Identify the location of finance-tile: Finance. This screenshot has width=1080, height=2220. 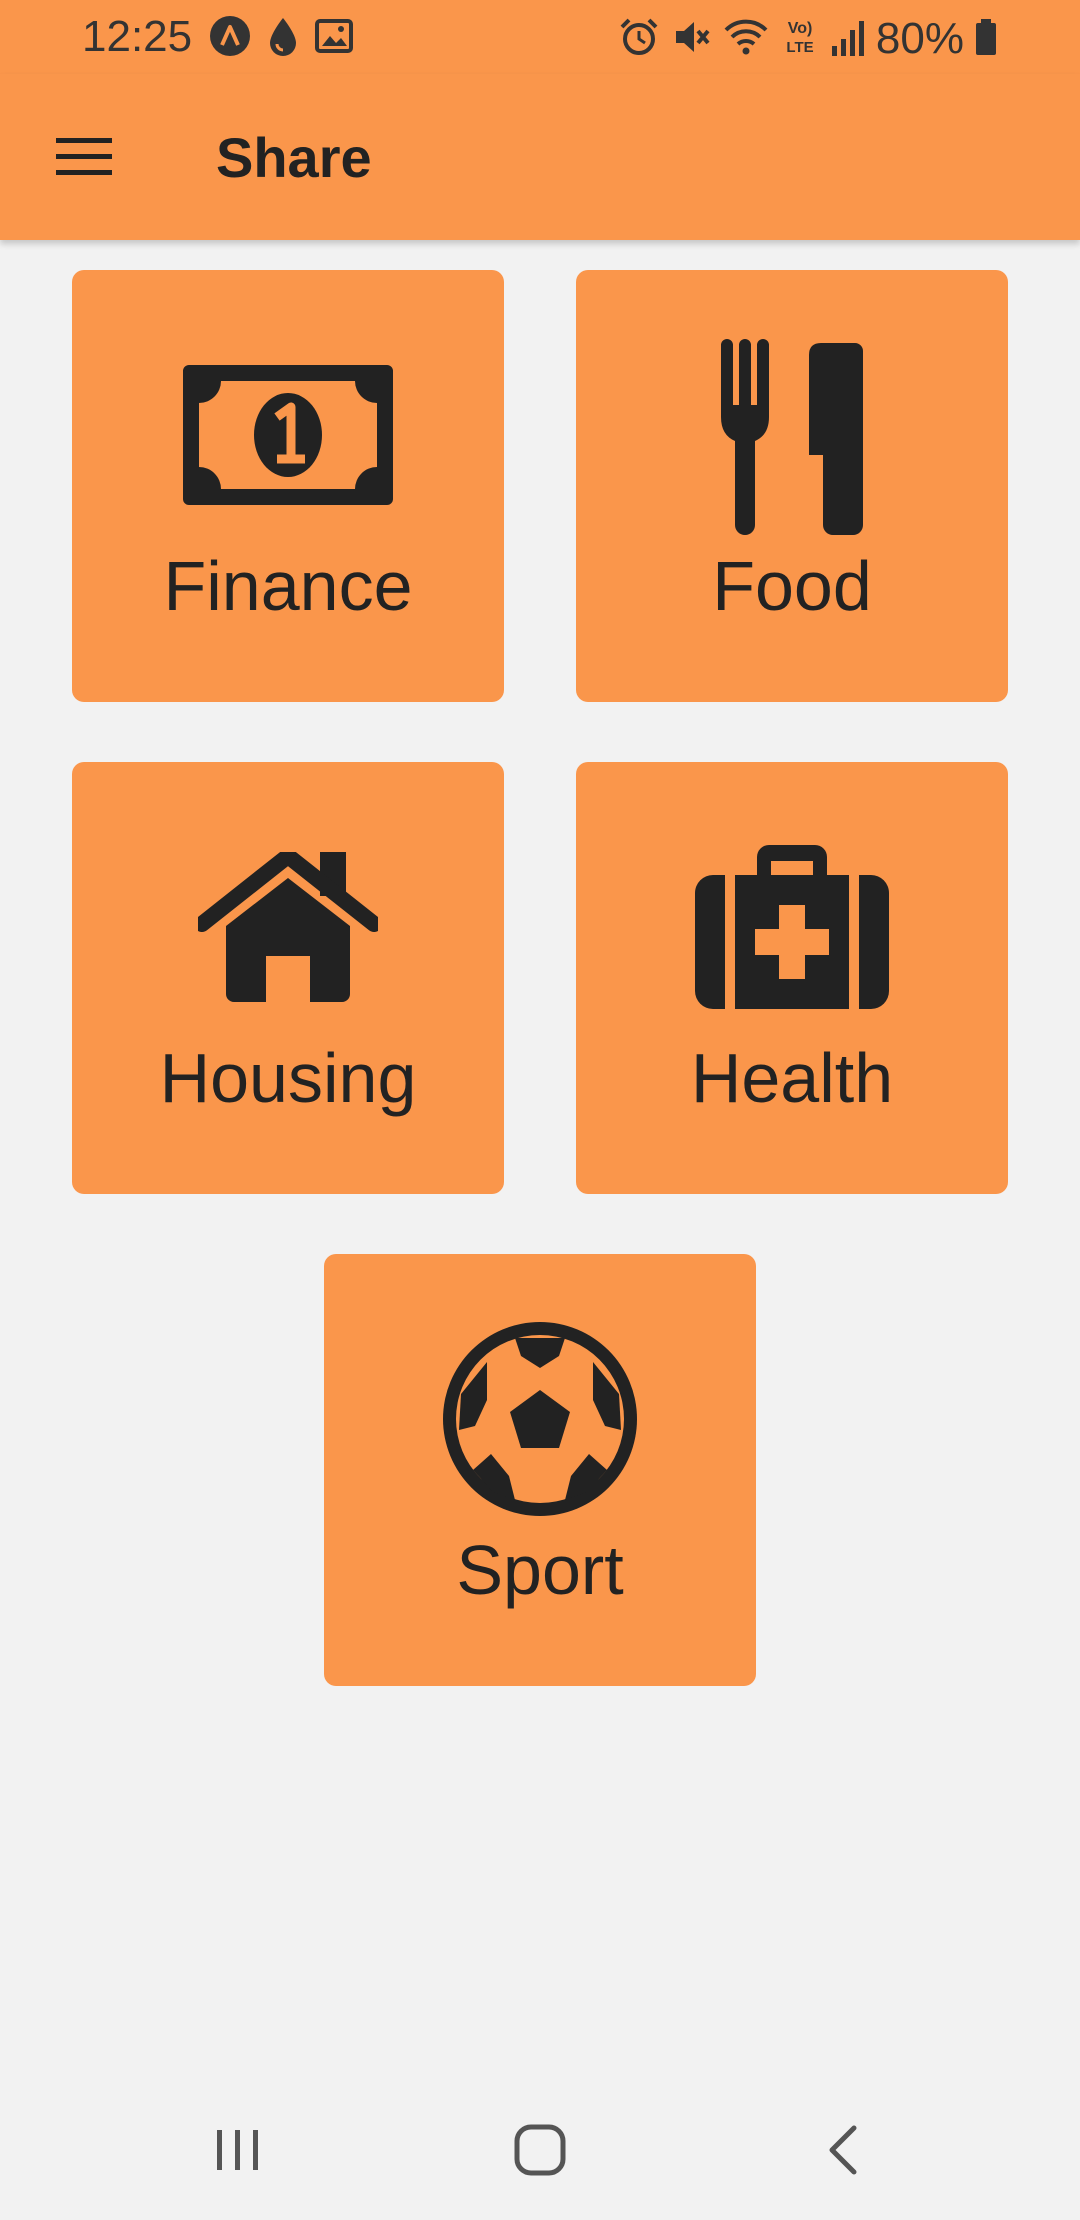
(288, 486).